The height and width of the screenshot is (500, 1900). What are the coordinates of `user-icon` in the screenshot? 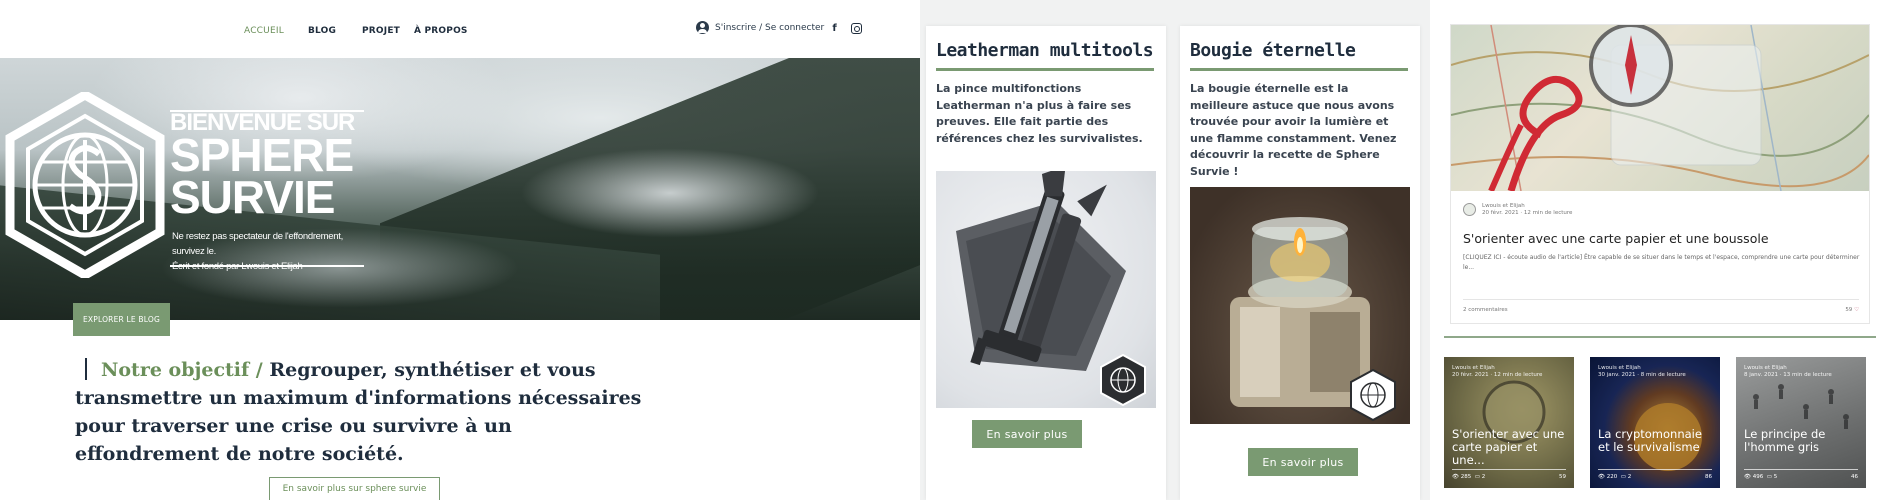 It's located at (702, 27).